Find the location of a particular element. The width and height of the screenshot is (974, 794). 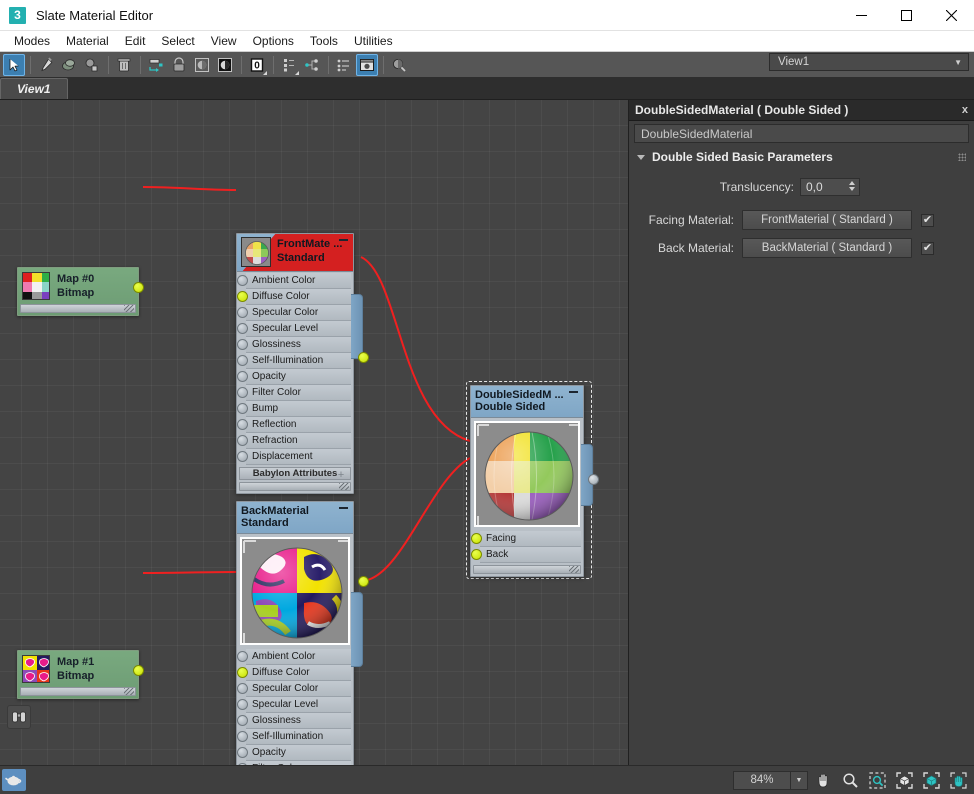

checker-dark-icon is located at coordinates (225, 65).